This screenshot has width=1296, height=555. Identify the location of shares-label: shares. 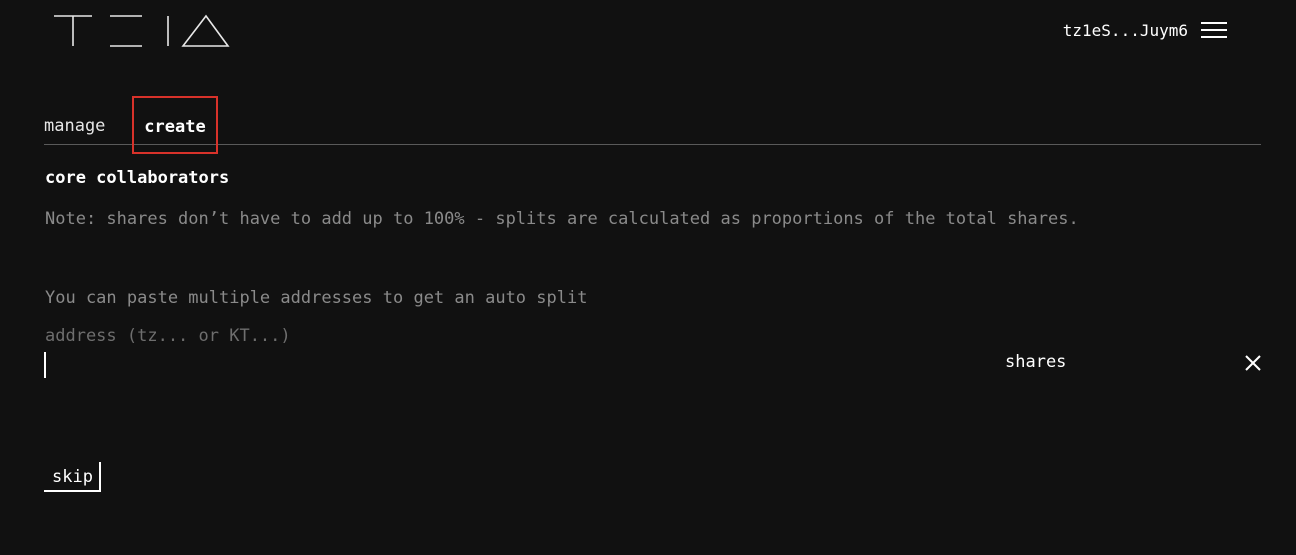
(1036, 362).